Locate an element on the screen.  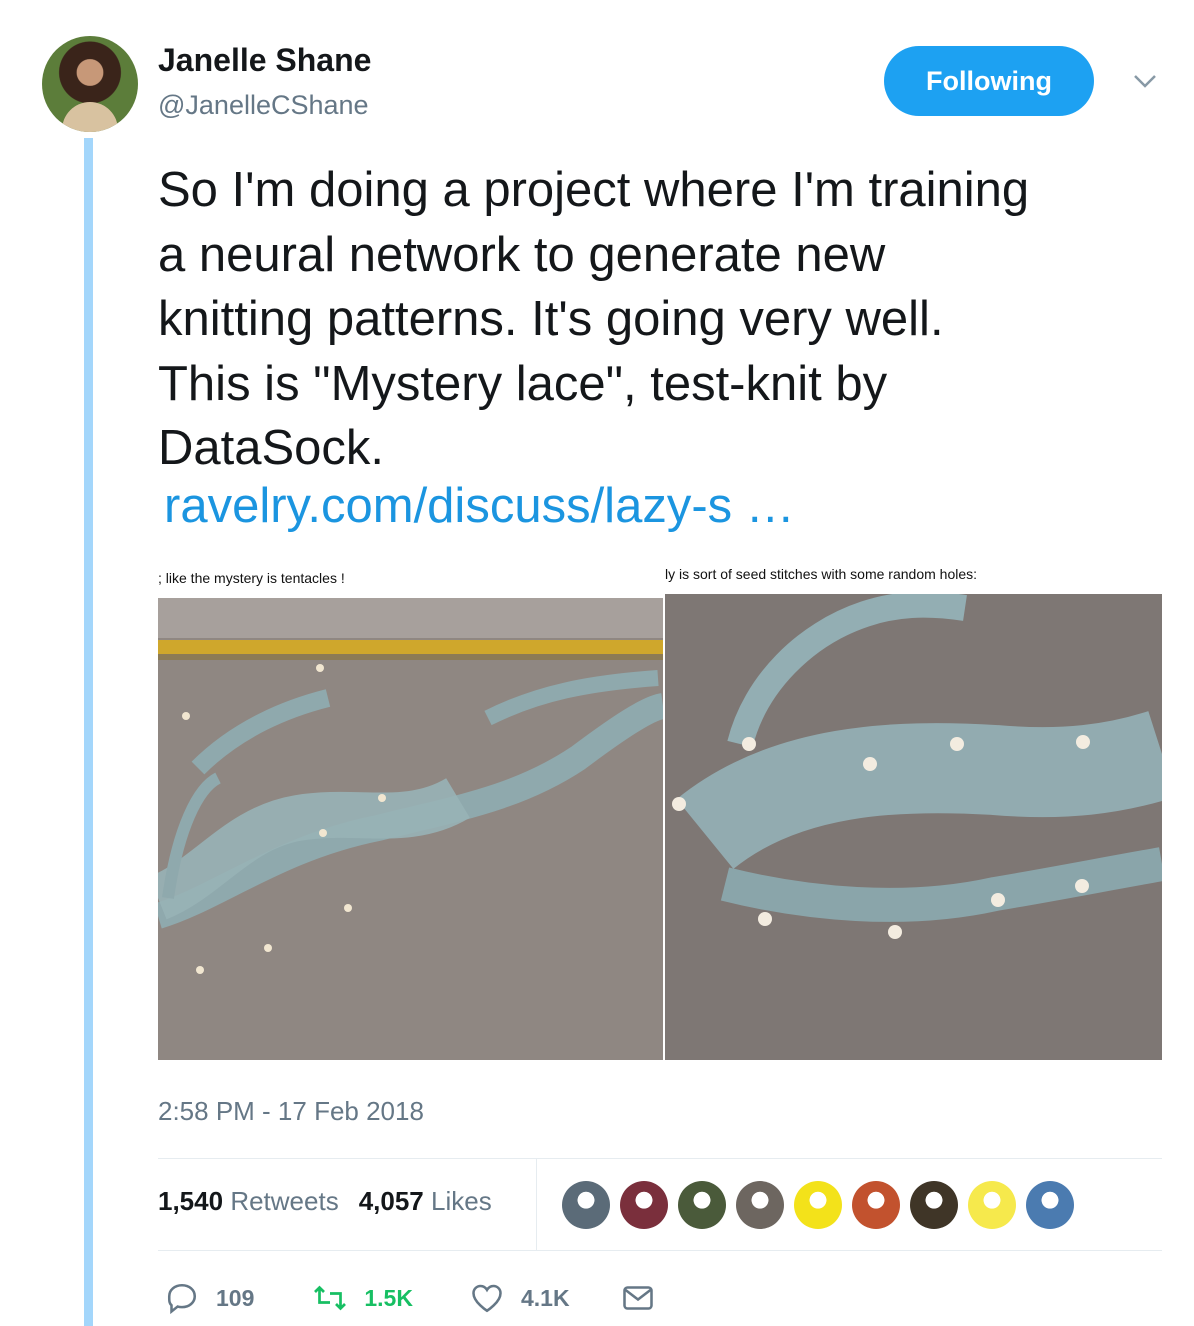
like-count: 4.1K is located at coordinates (545, 1297).